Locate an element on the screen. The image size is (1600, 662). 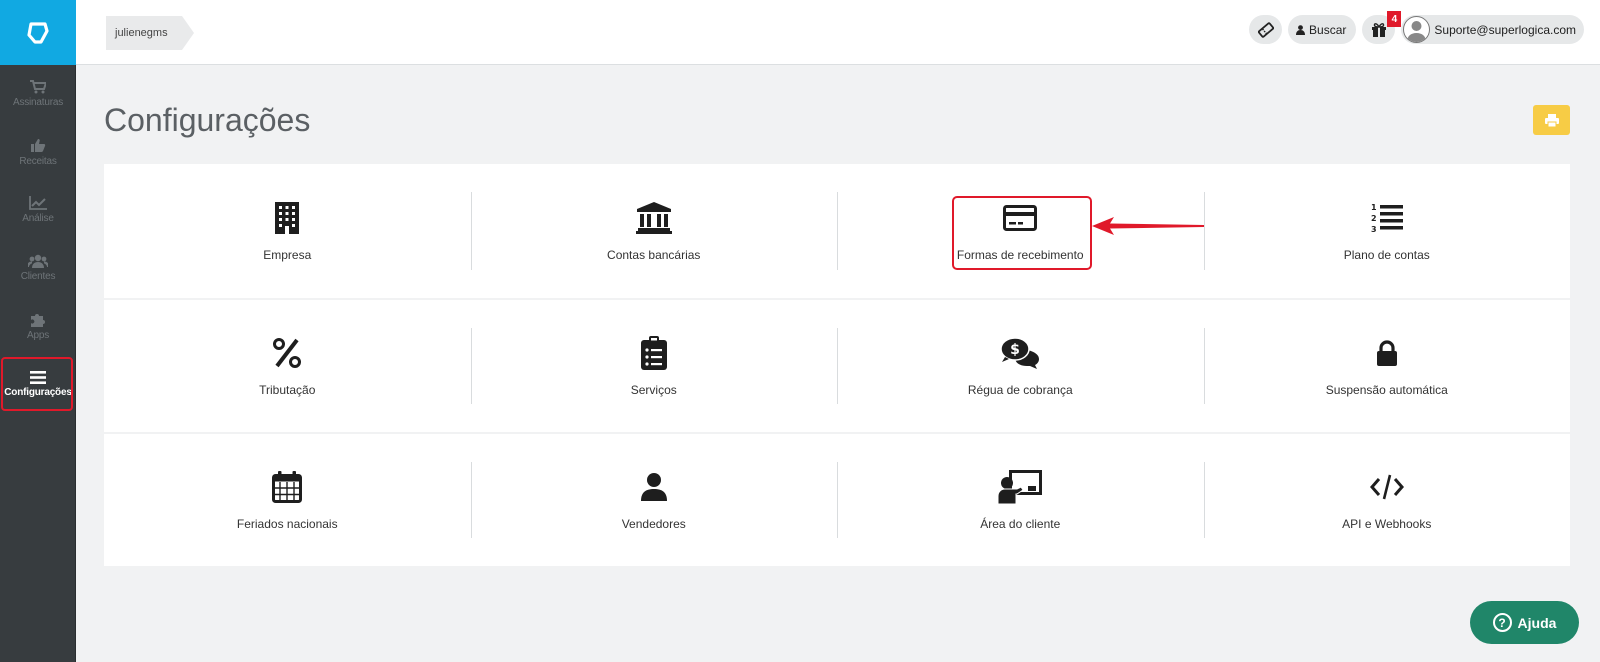
tile-label: Serviços is located at coordinates (653, 390).